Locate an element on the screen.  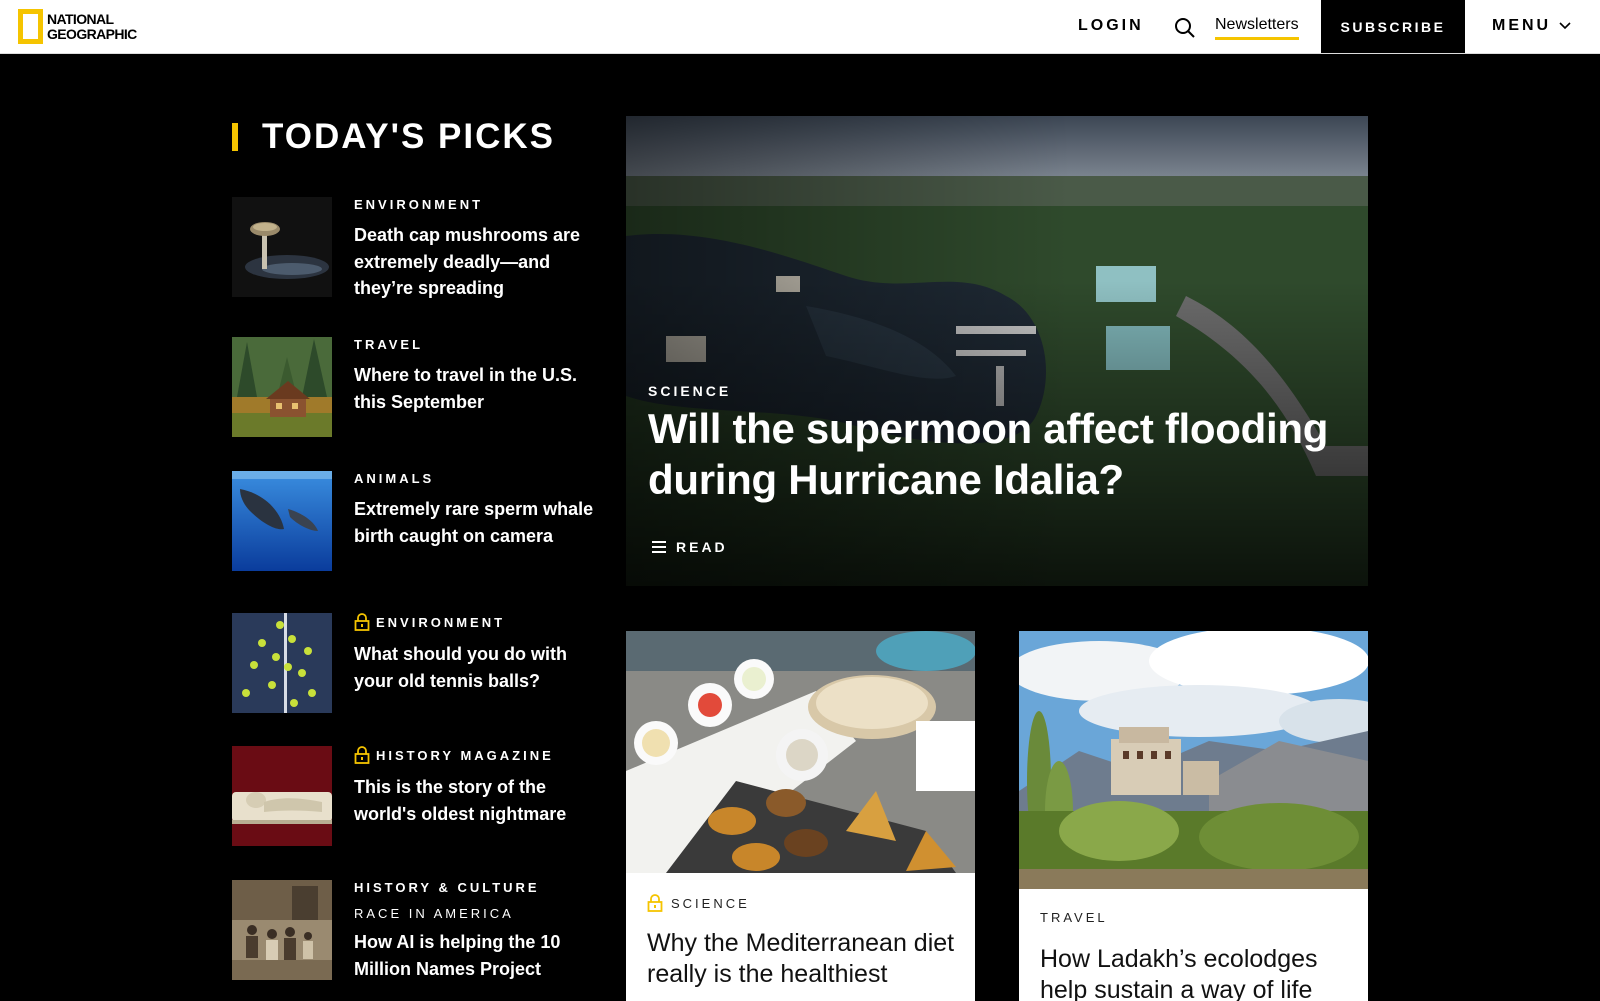
historic-family-photo is located at coordinates (282, 930).